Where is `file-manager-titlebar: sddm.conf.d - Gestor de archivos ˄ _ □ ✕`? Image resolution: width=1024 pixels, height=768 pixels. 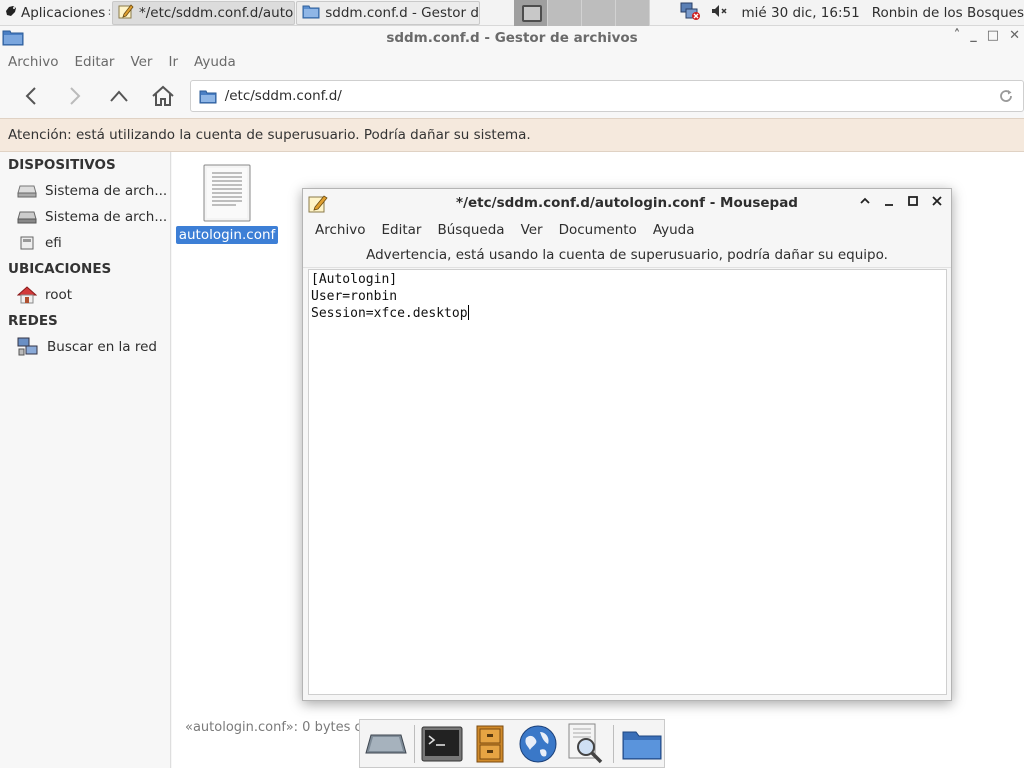
file-manager-titlebar: sddm.conf.d - Gestor de archivos ˄ _ □ ✕ is located at coordinates (512, 38).